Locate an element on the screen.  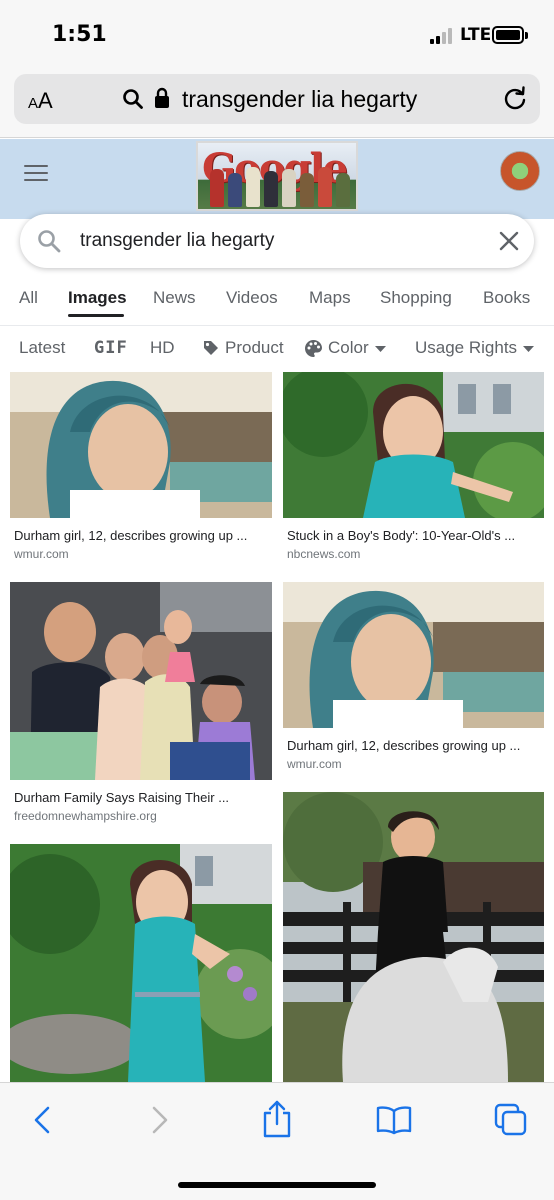
tab-videos: Videos is located at coordinates (252, 298).